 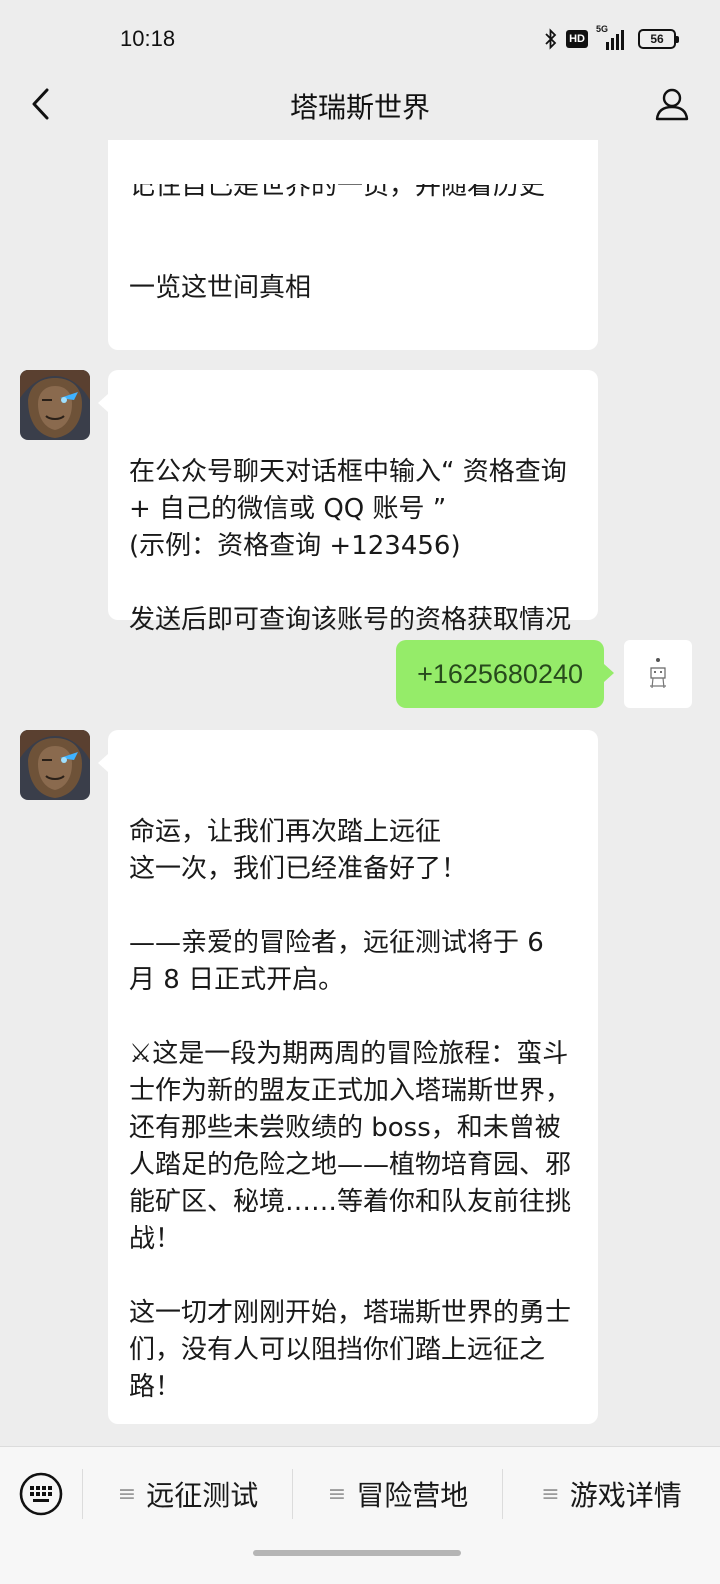 I want to click on nav-bar: 塔瑞斯世界, so click(x=360, y=104).